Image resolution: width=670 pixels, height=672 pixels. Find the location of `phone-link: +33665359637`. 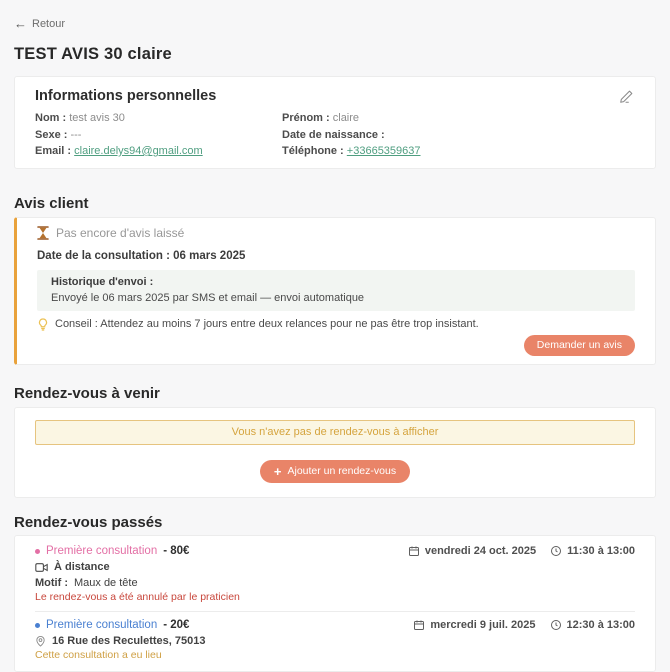

phone-link: +33665359637 is located at coordinates (384, 151).